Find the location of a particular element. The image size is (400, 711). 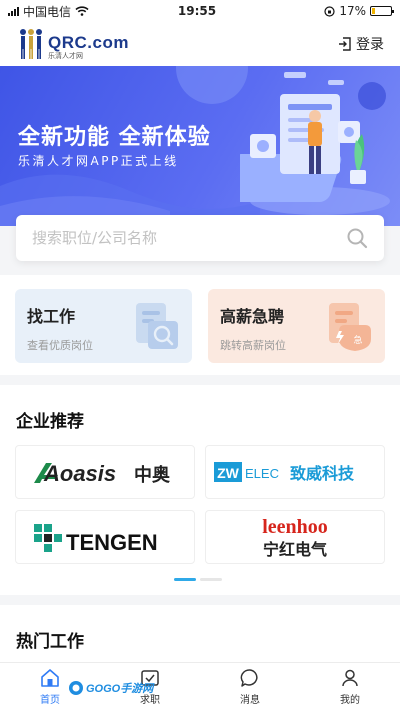

tengen-word: TENGEN is located at coordinates (112, 542).